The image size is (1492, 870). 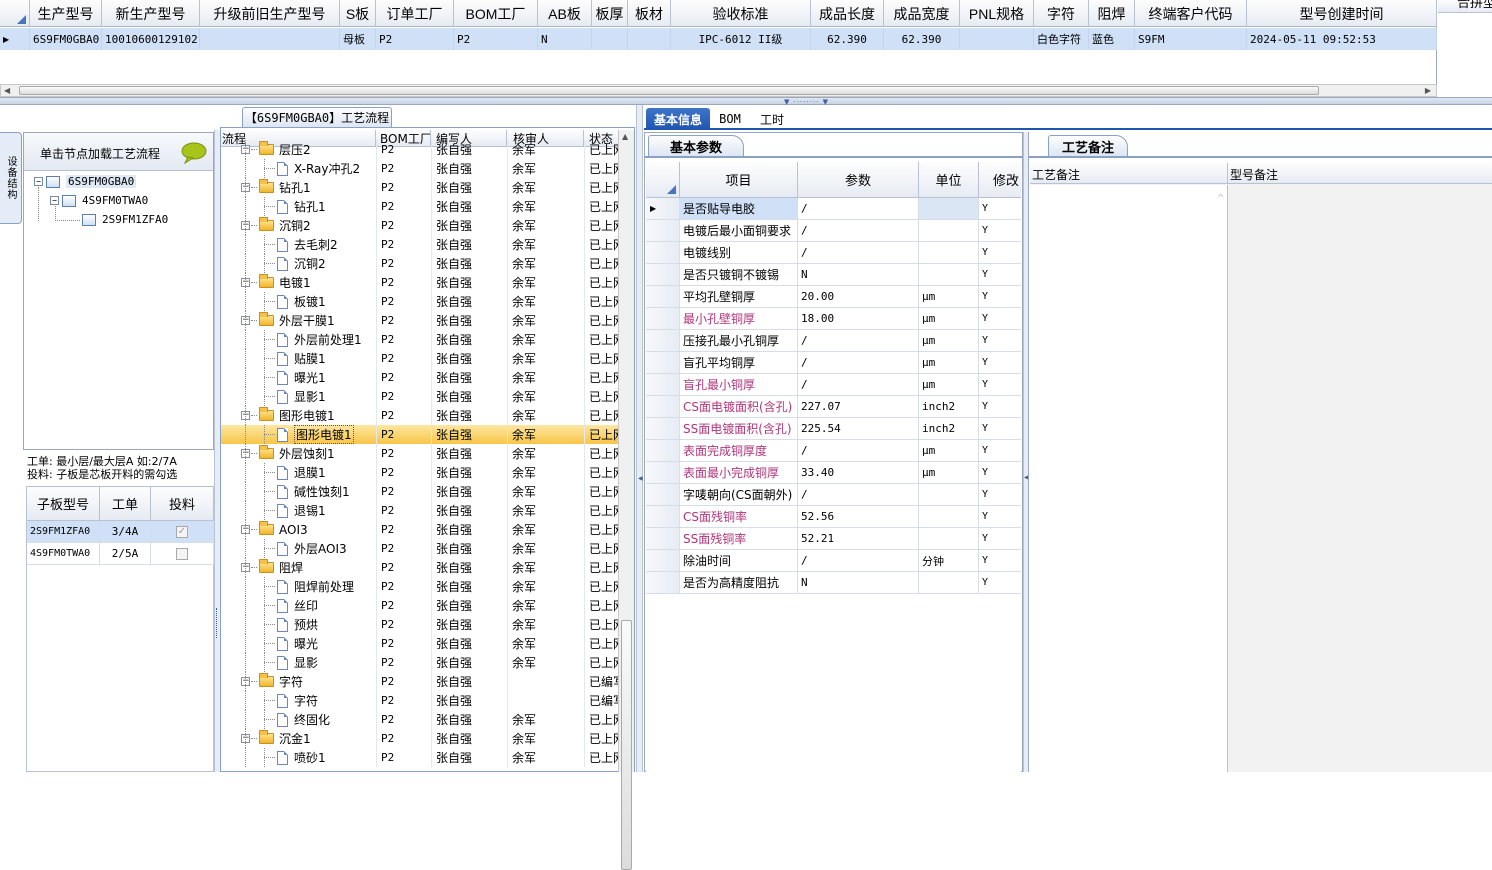 I want to click on flow-group-row: −沉铜2P2张自强余军已上网, so click(x=419, y=225).